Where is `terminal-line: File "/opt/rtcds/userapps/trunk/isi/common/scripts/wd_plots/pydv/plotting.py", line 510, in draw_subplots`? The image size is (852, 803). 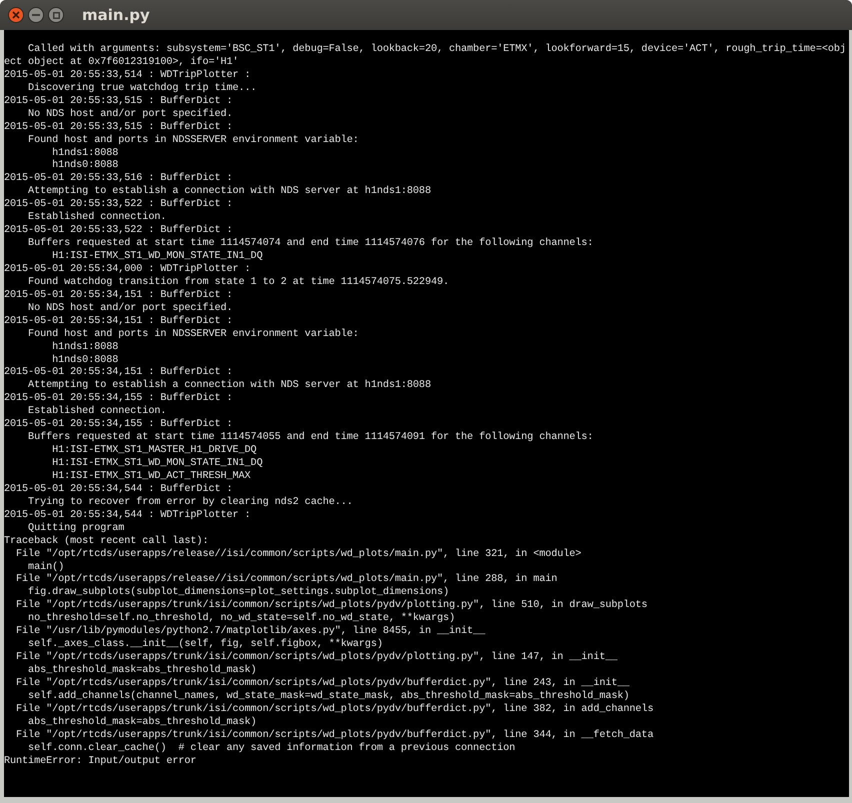 terminal-line: File "/opt/rtcds/userapps/trunk/isi/common/scripts/wd_plots/pydv/plotting.py", line 510, in draw_subplots is located at coordinates (331, 606).